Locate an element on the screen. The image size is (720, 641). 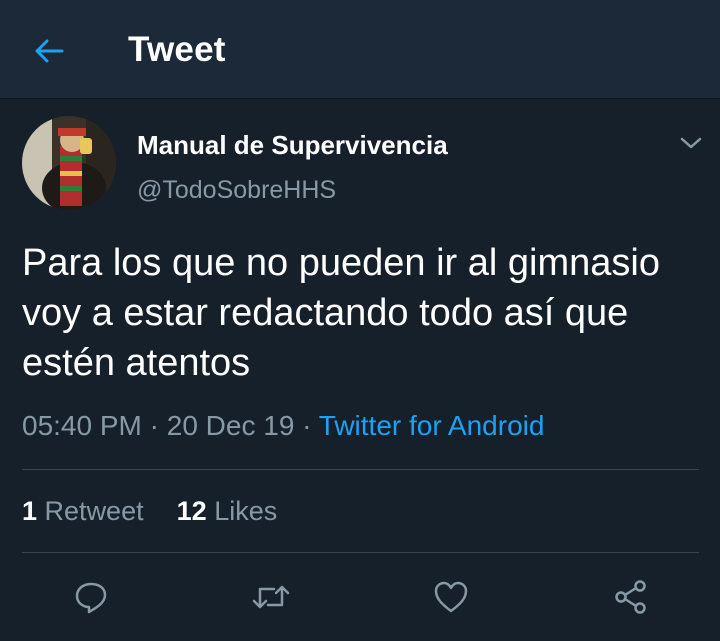
share-icon is located at coordinates (630, 597).